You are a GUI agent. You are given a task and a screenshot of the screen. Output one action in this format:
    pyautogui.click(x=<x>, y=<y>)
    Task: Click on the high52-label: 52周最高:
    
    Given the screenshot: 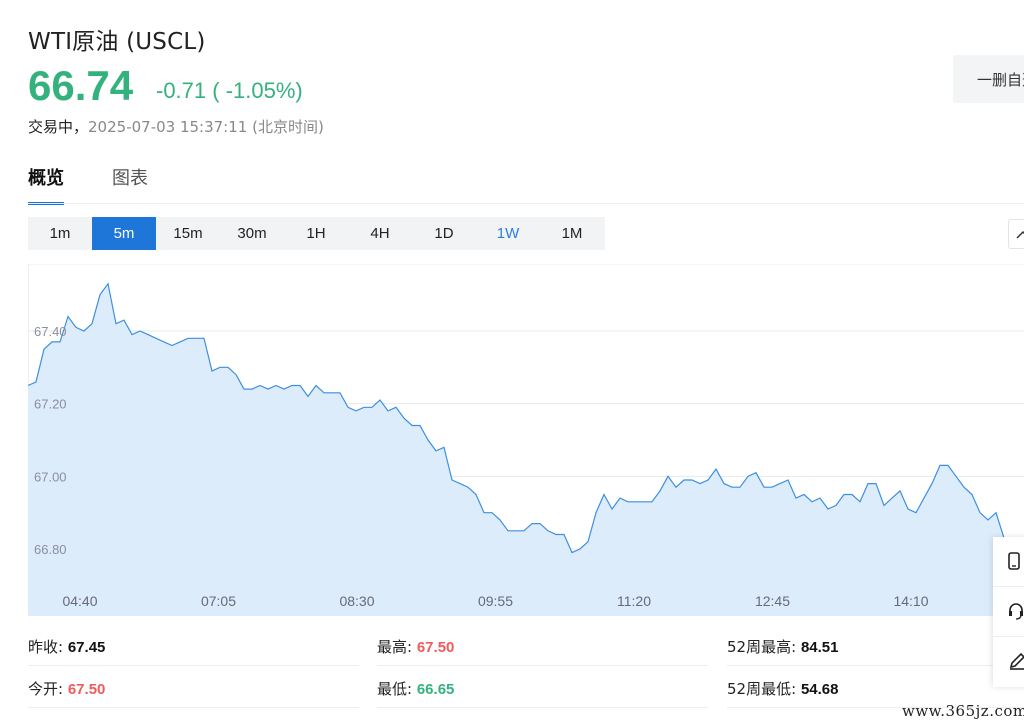 What is the action you would take?
    pyautogui.click(x=762, y=647)
    